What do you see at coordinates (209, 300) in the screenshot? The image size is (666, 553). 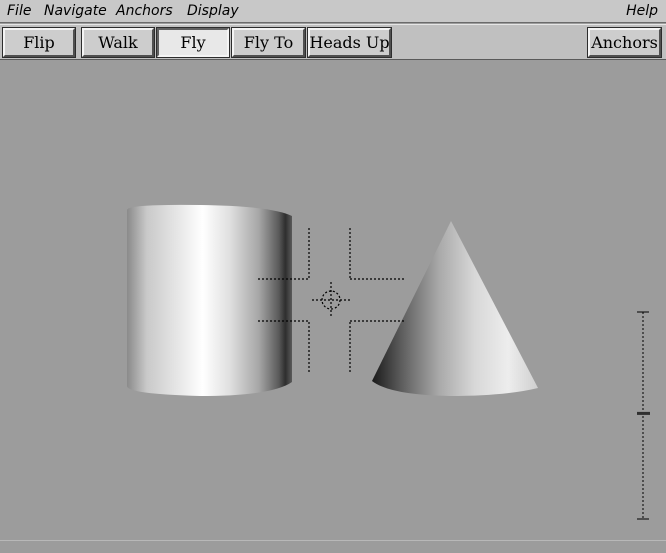 I see `cylinder-shape` at bounding box center [209, 300].